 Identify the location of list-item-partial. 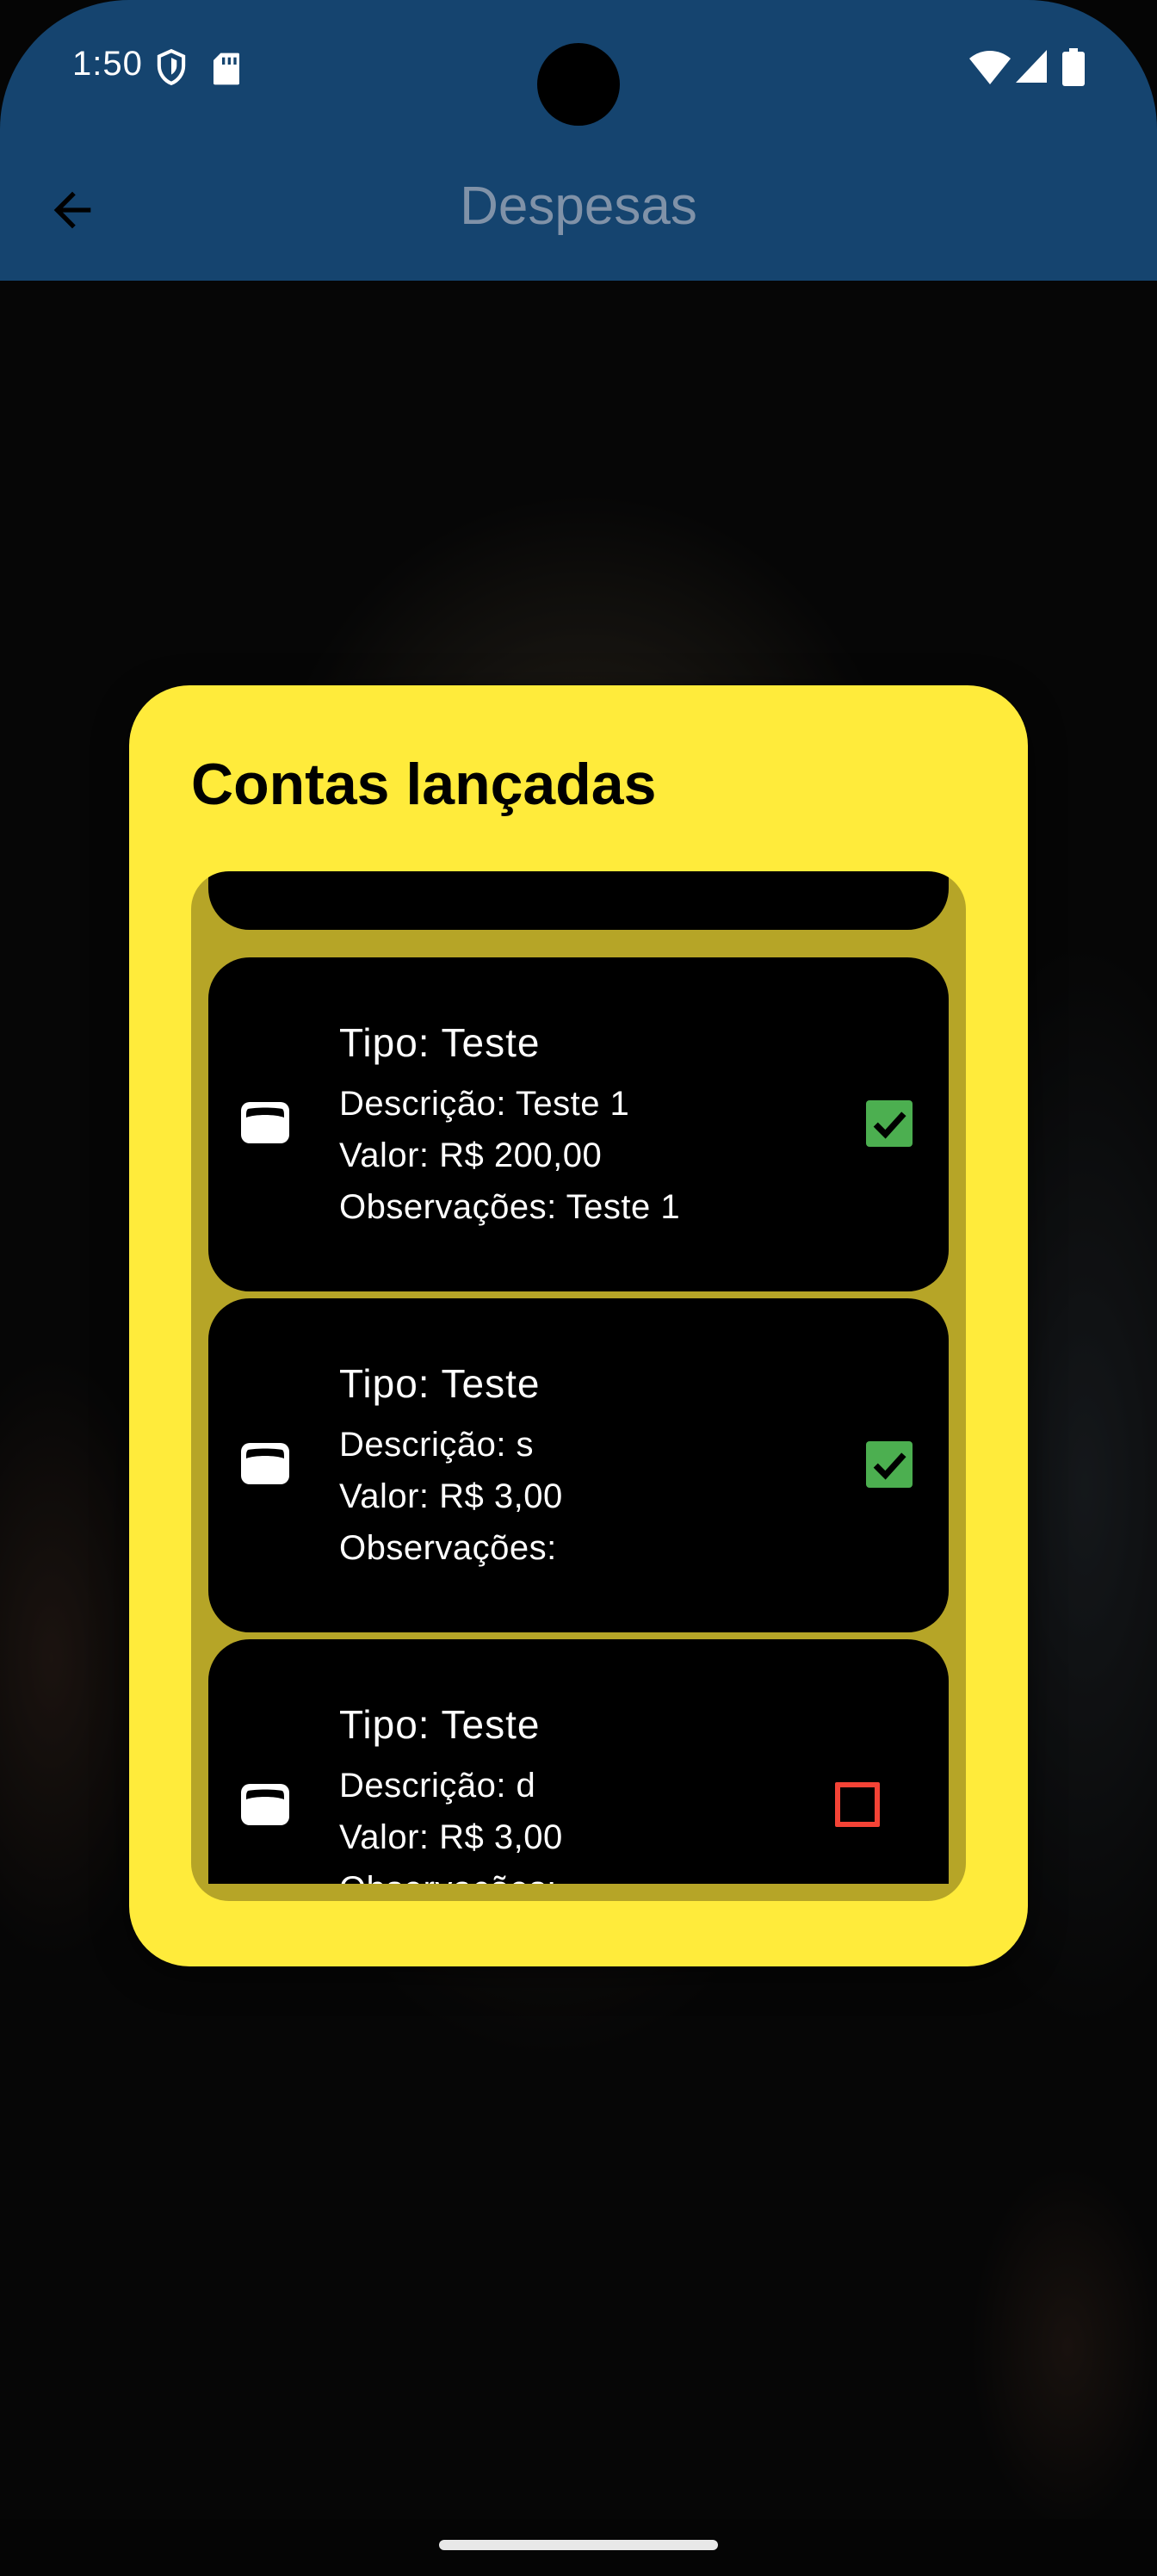
(579, 901).